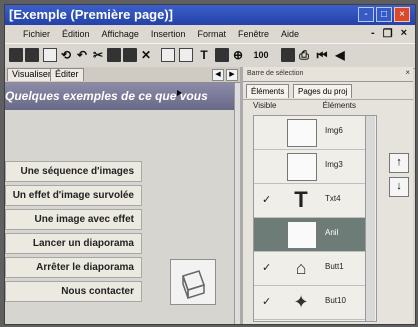 The image size is (418, 327). What do you see at coordinates (334, 130) in the screenshot?
I see `element-name: Img6` at bounding box center [334, 130].